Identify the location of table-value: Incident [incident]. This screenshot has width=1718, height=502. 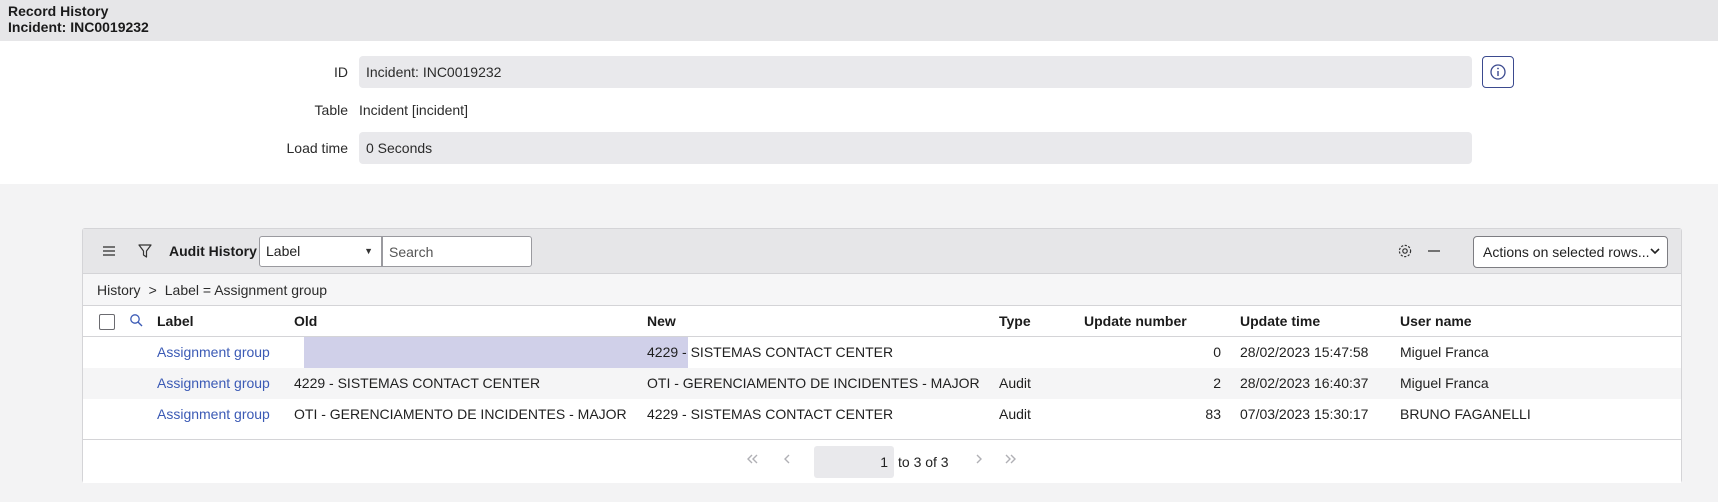
(413, 110).